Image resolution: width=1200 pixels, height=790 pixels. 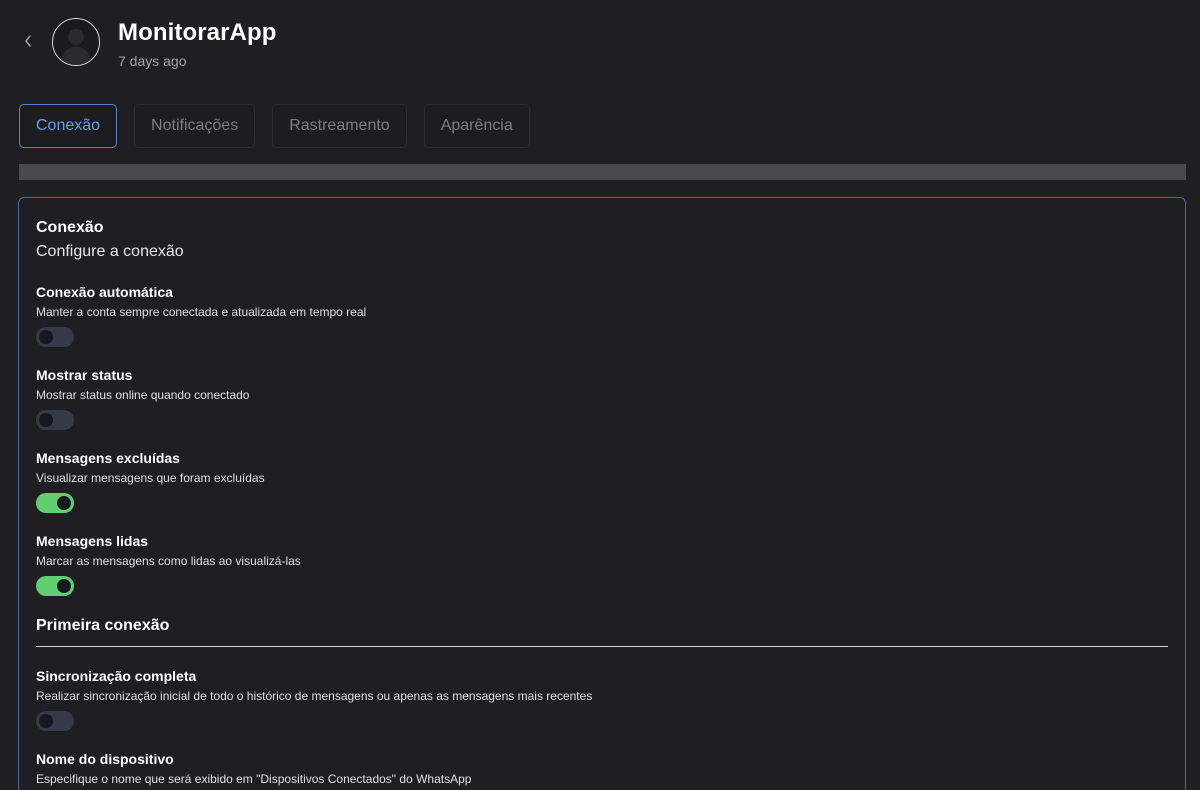 What do you see at coordinates (55, 503) in the screenshot?
I see `toggle-deleted-messages` at bounding box center [55, 503].